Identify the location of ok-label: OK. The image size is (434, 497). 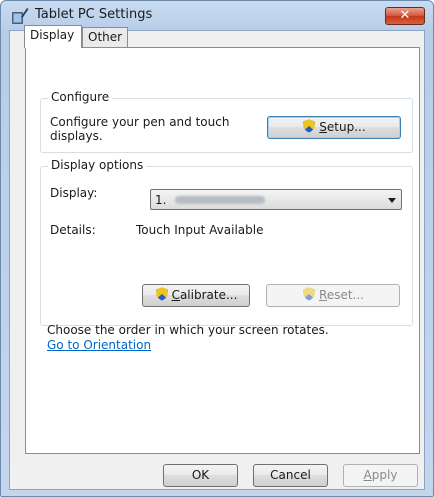
(200, 475).